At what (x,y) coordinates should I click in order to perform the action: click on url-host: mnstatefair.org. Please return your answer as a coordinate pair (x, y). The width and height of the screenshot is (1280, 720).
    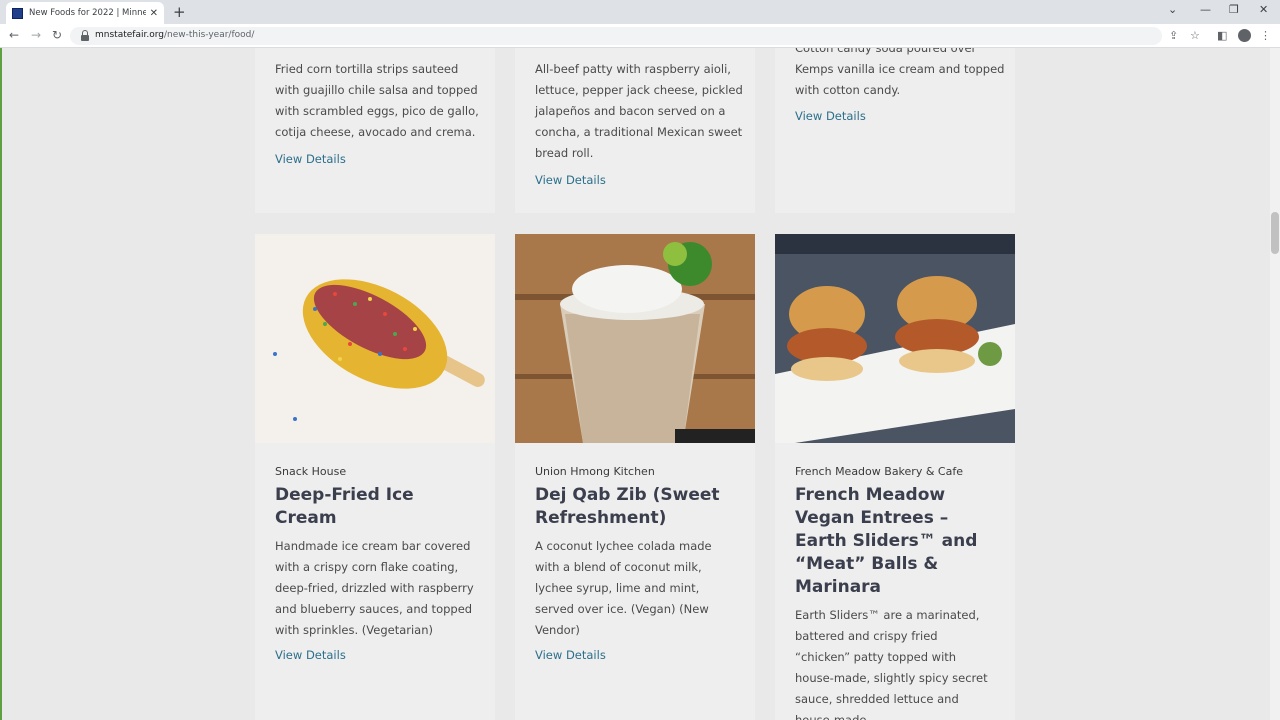
    Looking at the image, I should click on (129, 35).